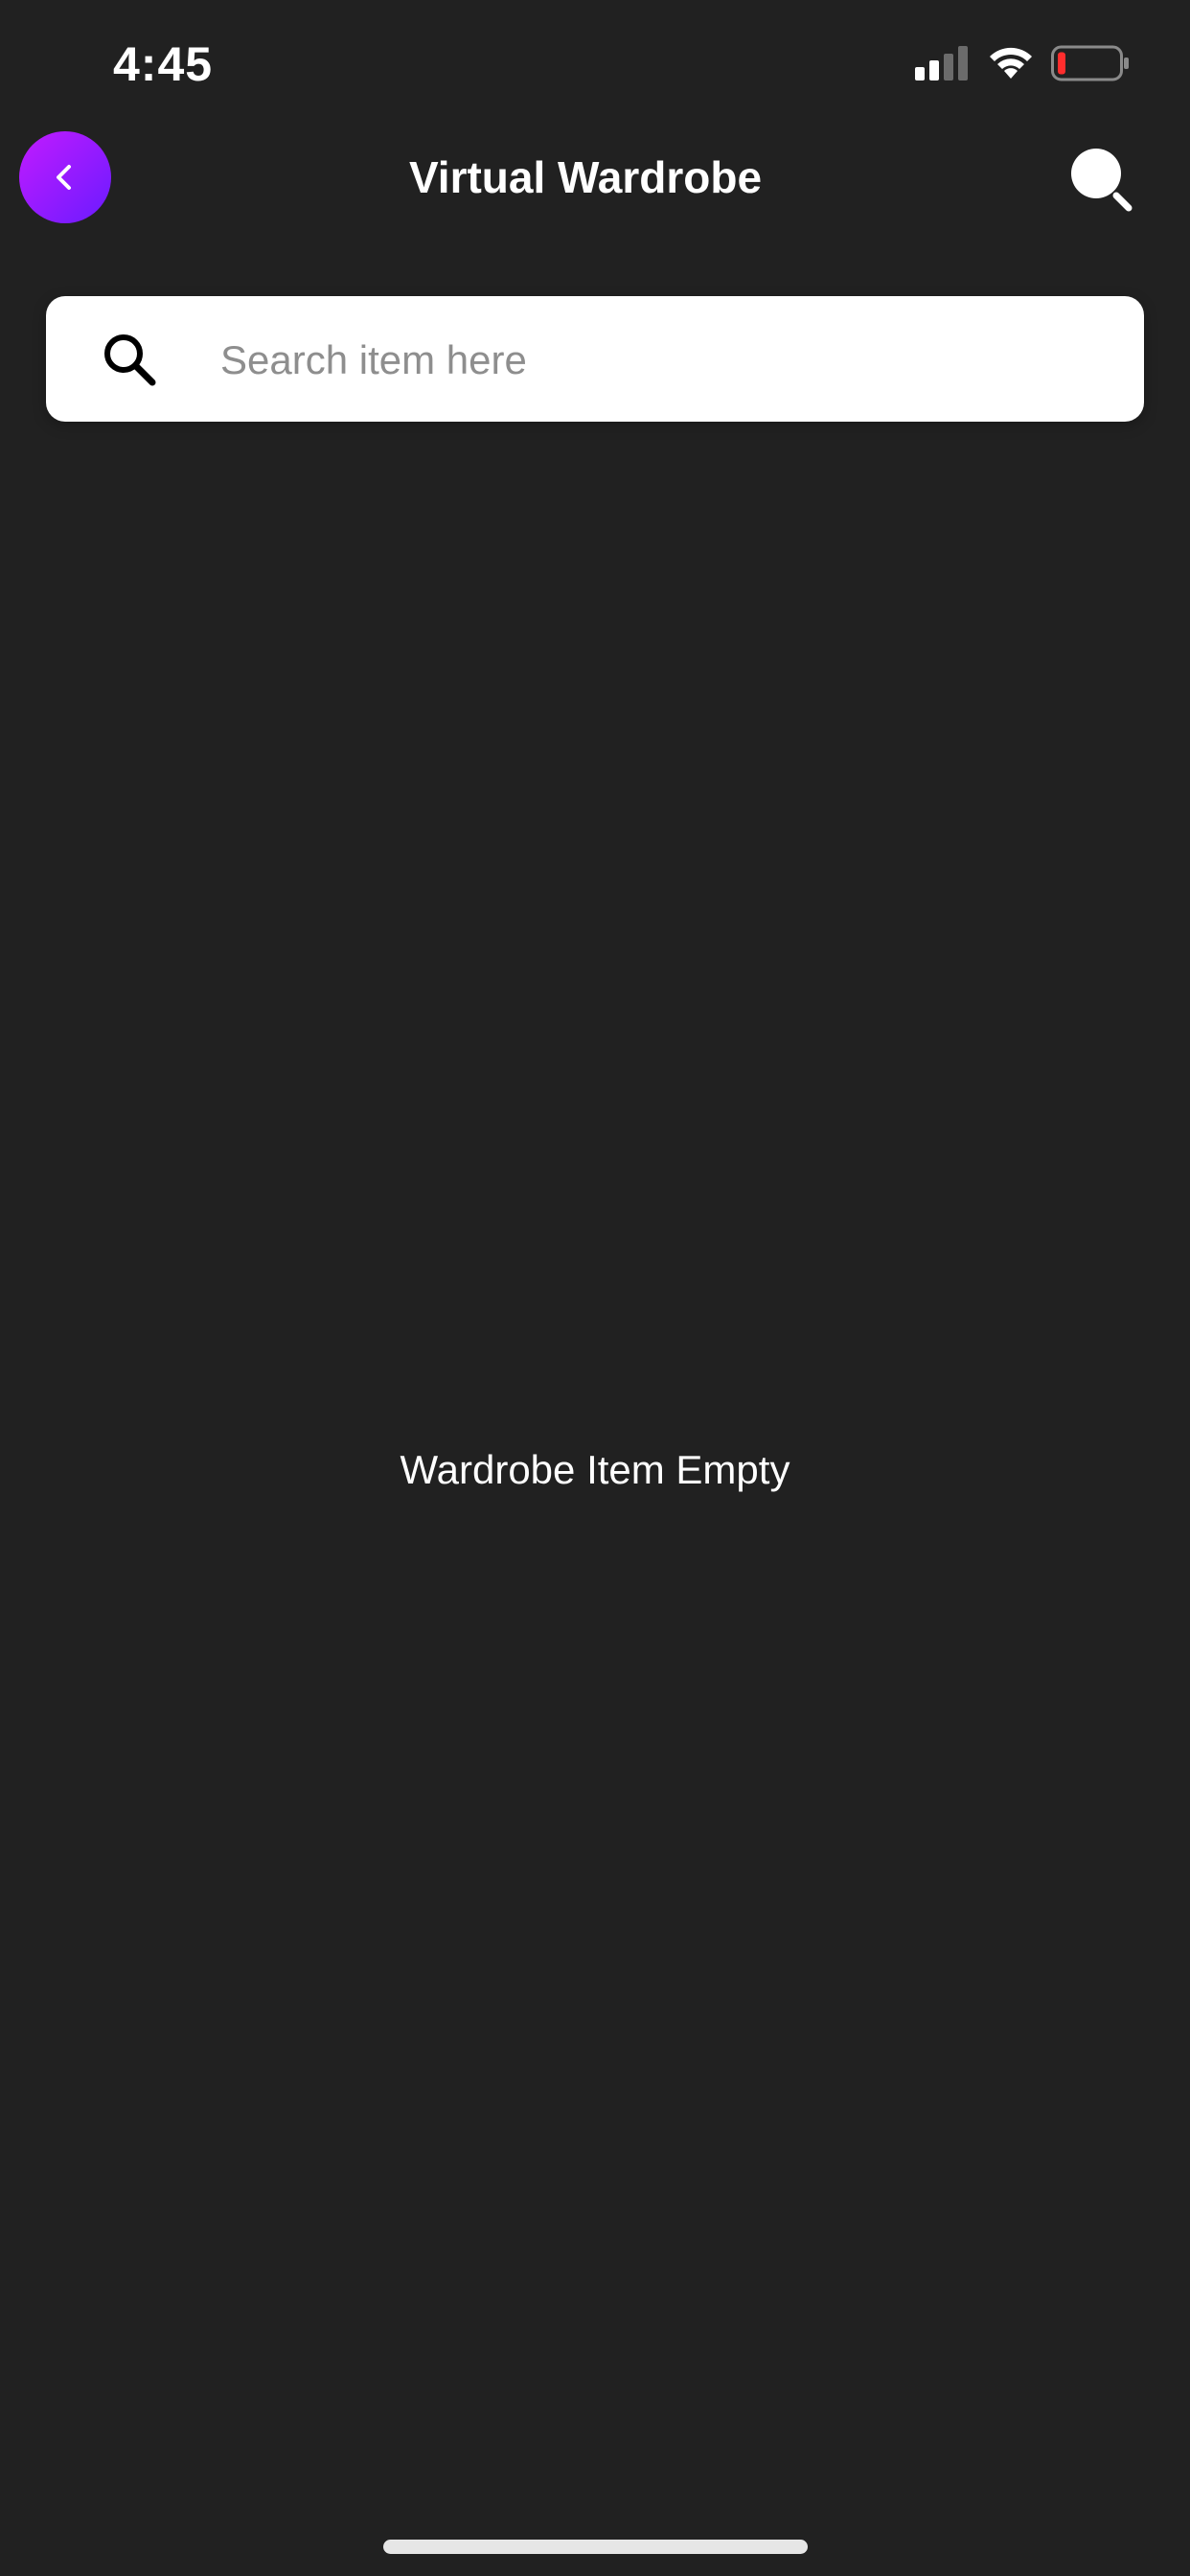  I want to click on signal-icon, so click(942, 63).